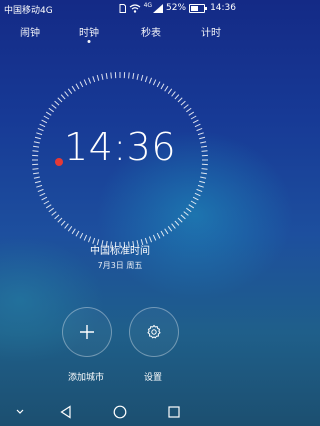  Describe the element at coordinates (28, 11) in the screenshot. I see `carrier-label: 中国移动4G` at that location.